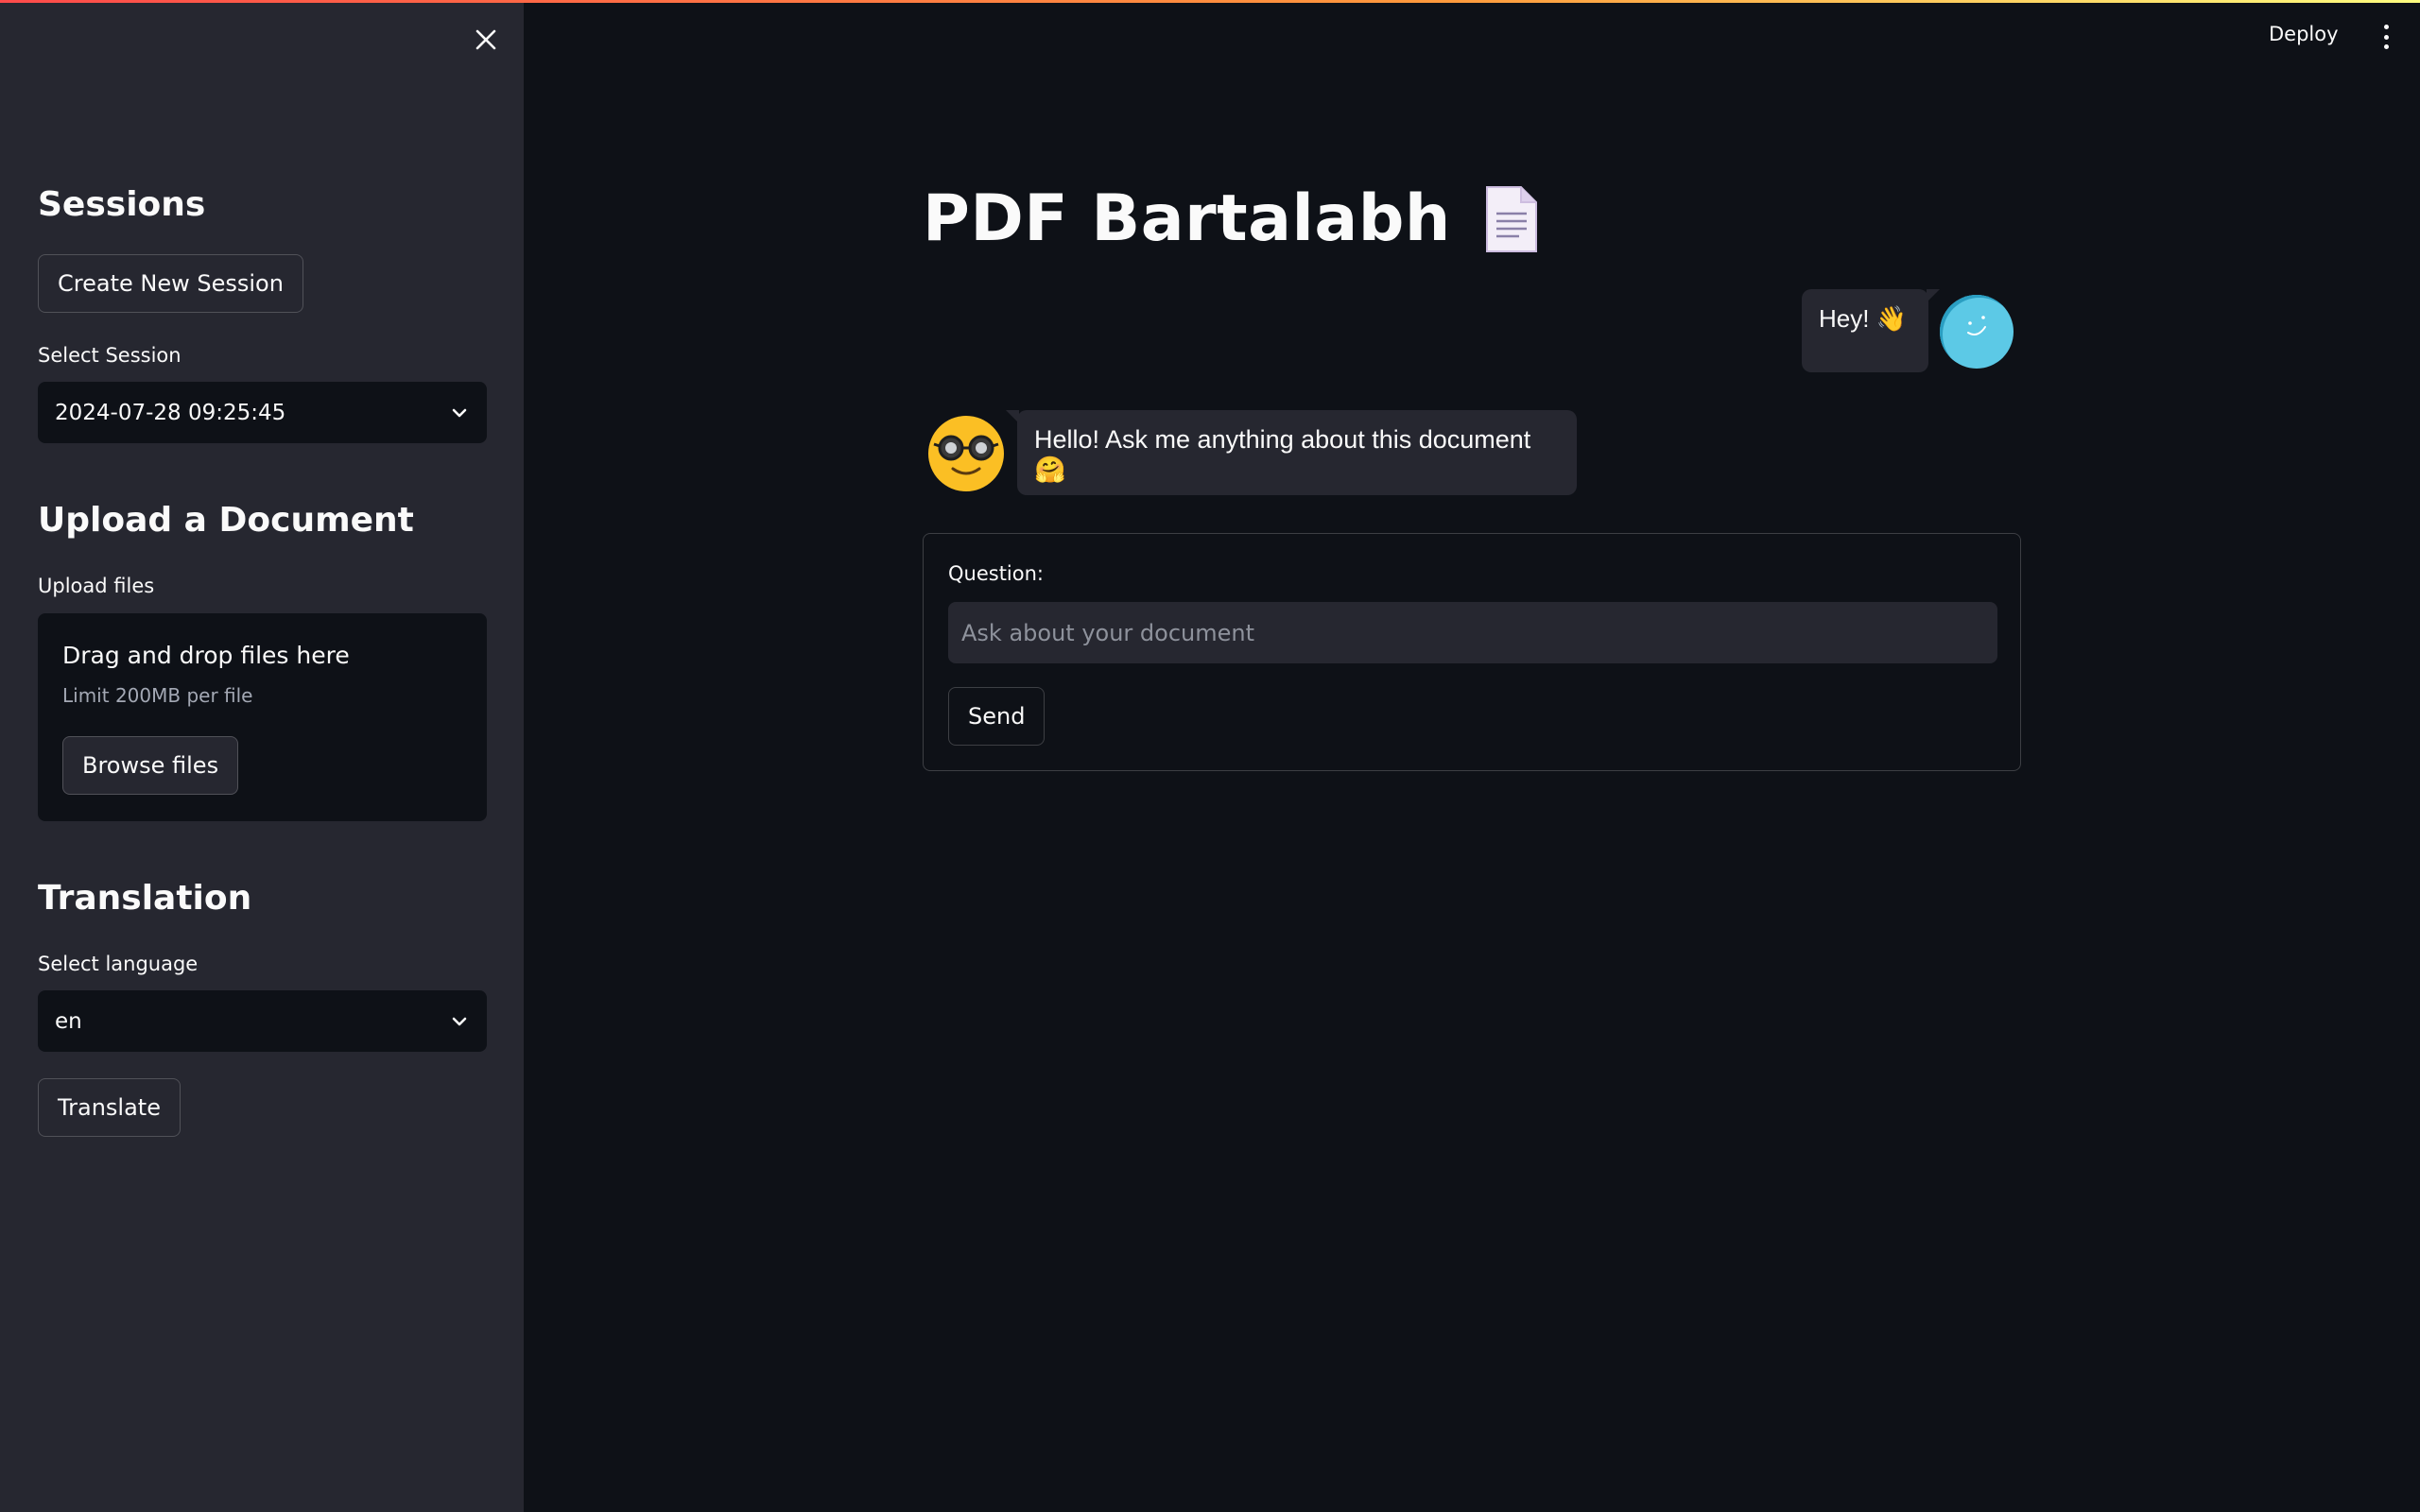  I want to click on upload-heading: Upload a Document, so click(226, 520).